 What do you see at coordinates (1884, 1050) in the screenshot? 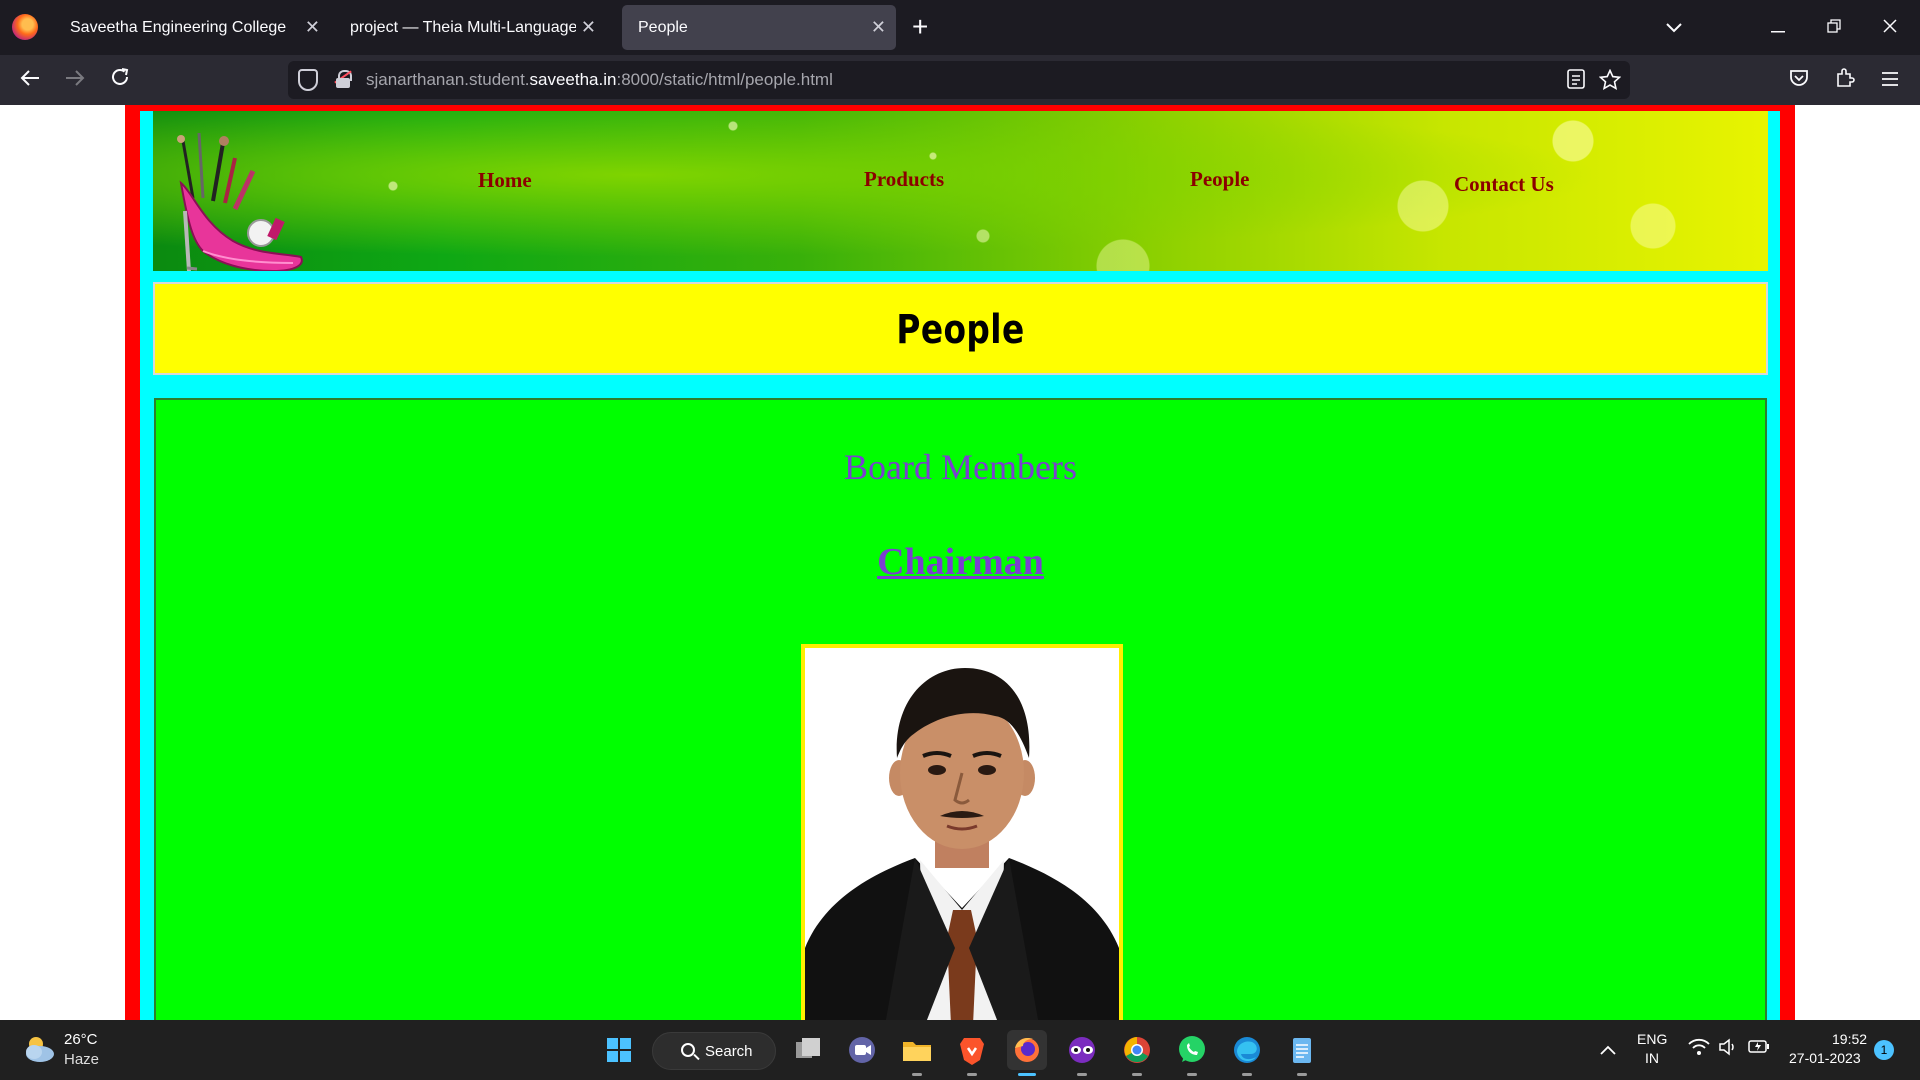
I see `notification-badge: 1` at bounding box center [1884, 1050].